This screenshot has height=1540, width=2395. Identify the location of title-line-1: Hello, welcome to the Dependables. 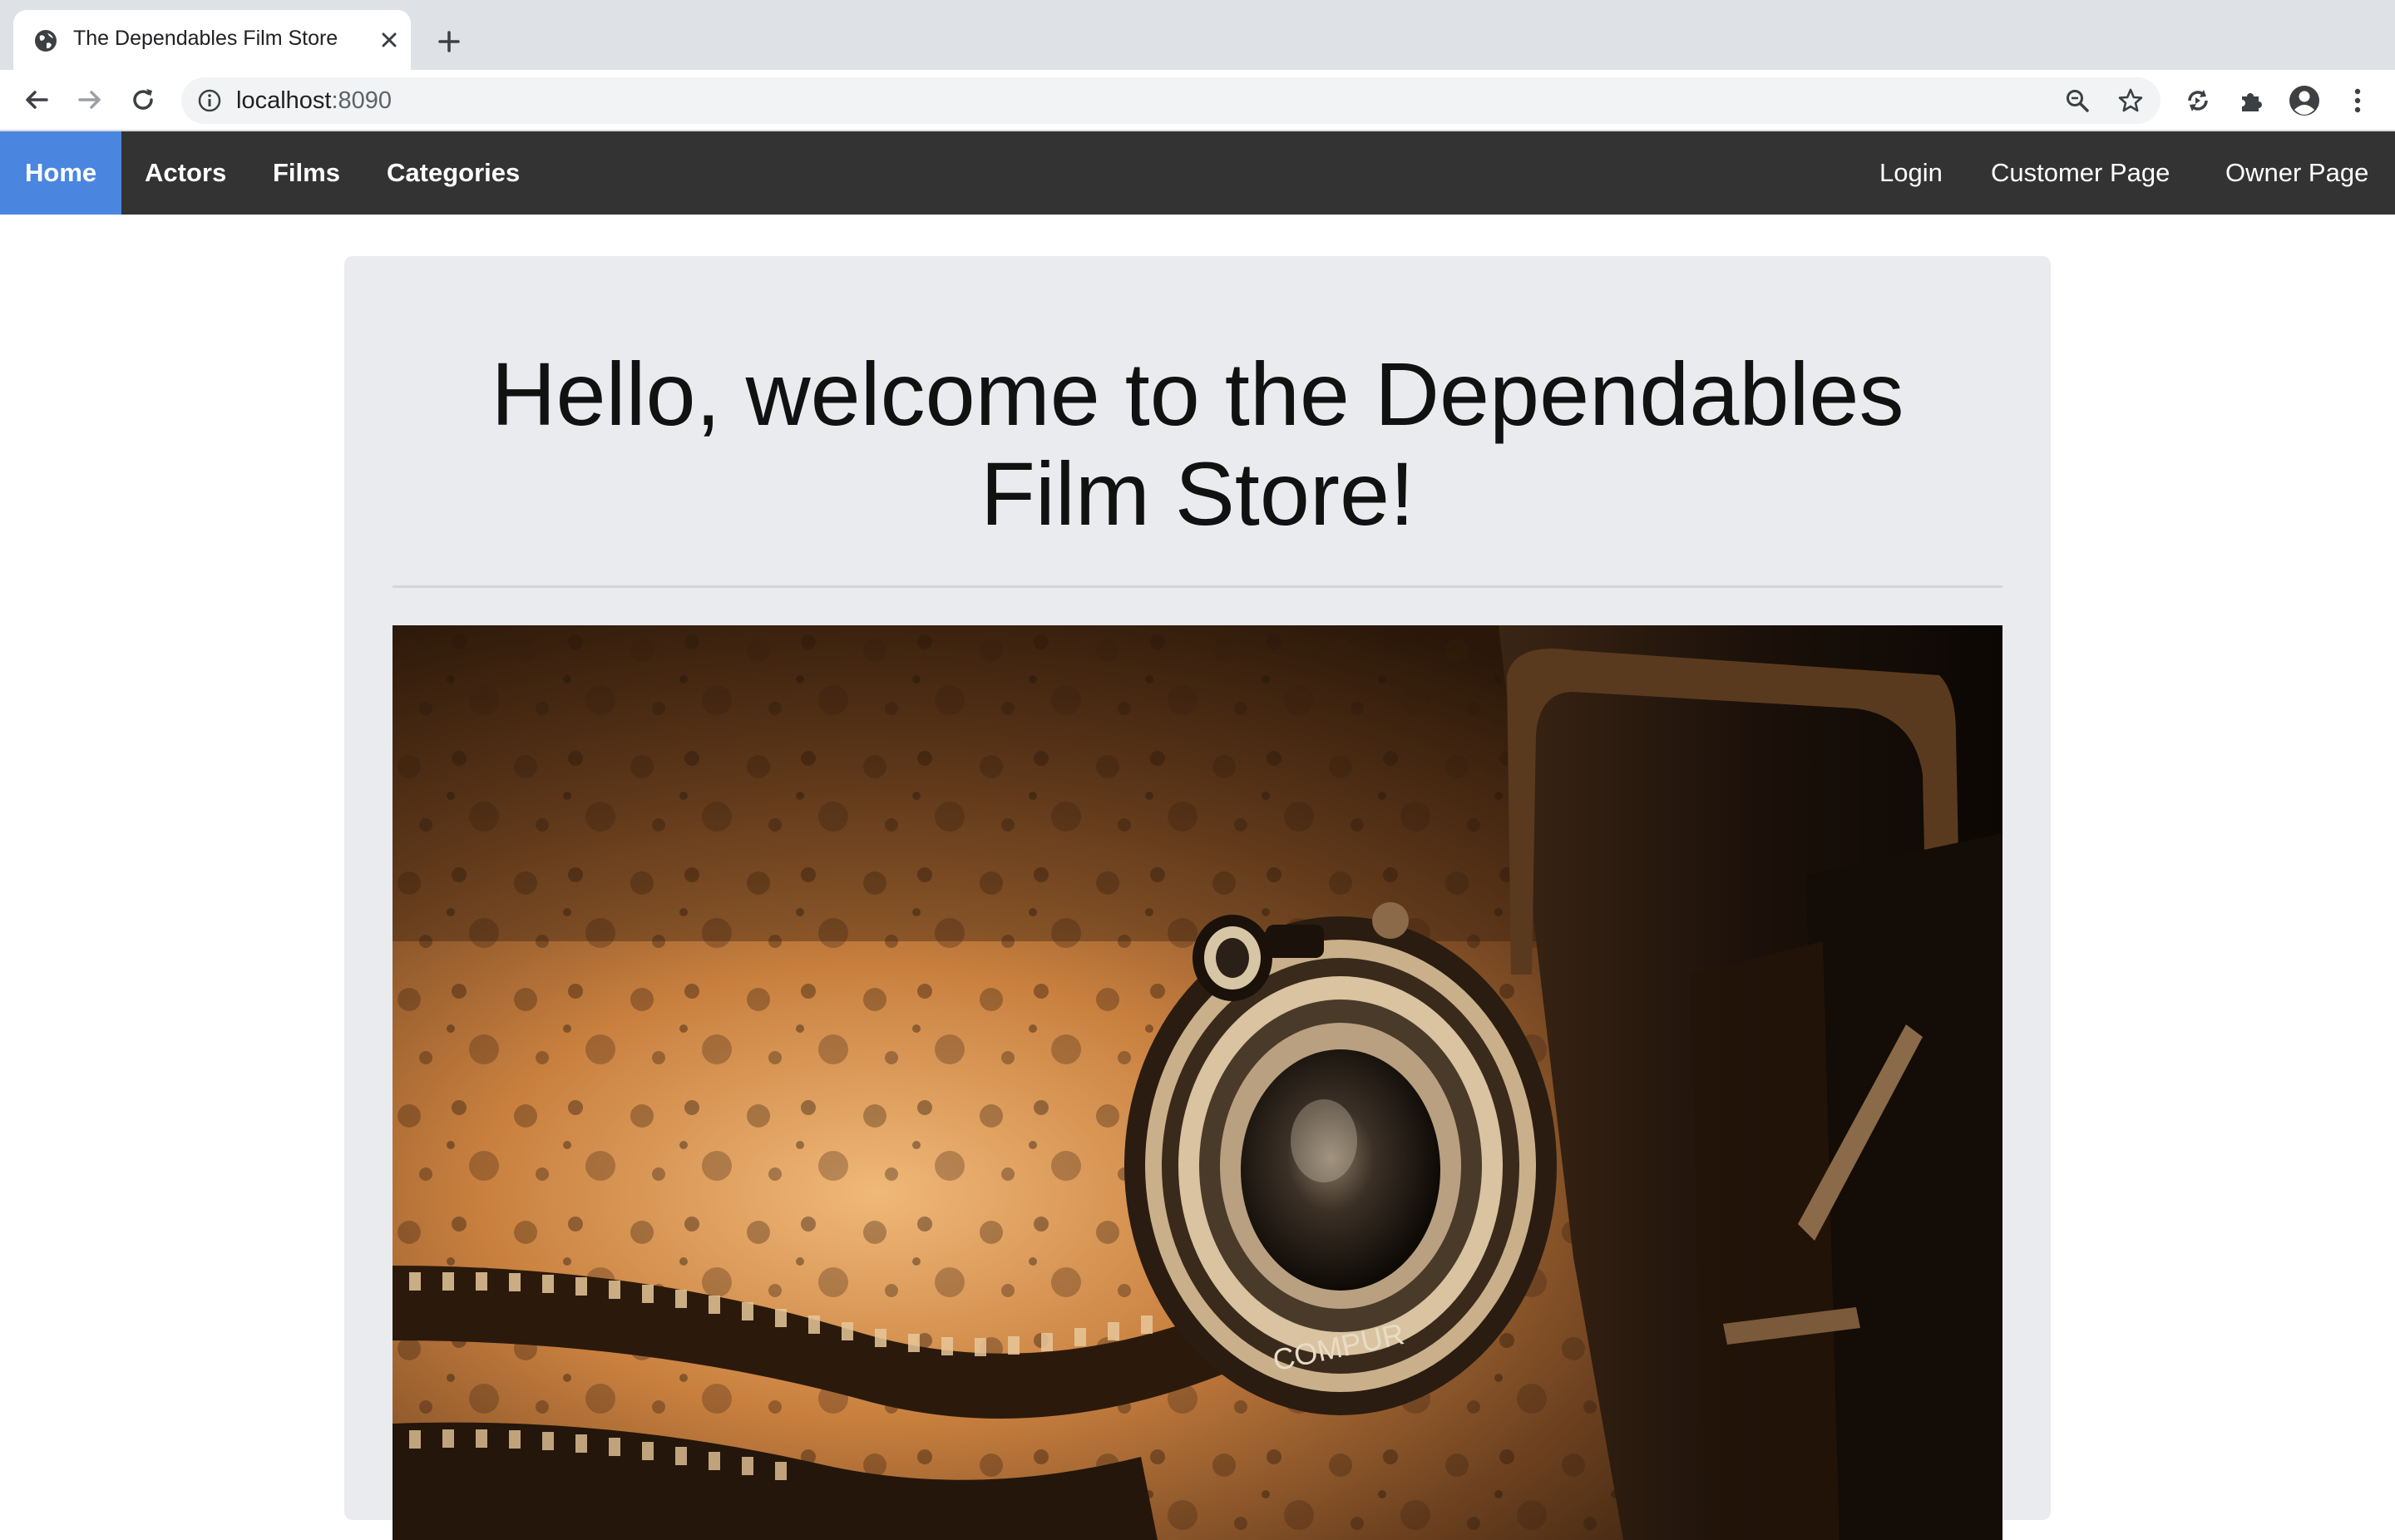
(1197, 394).